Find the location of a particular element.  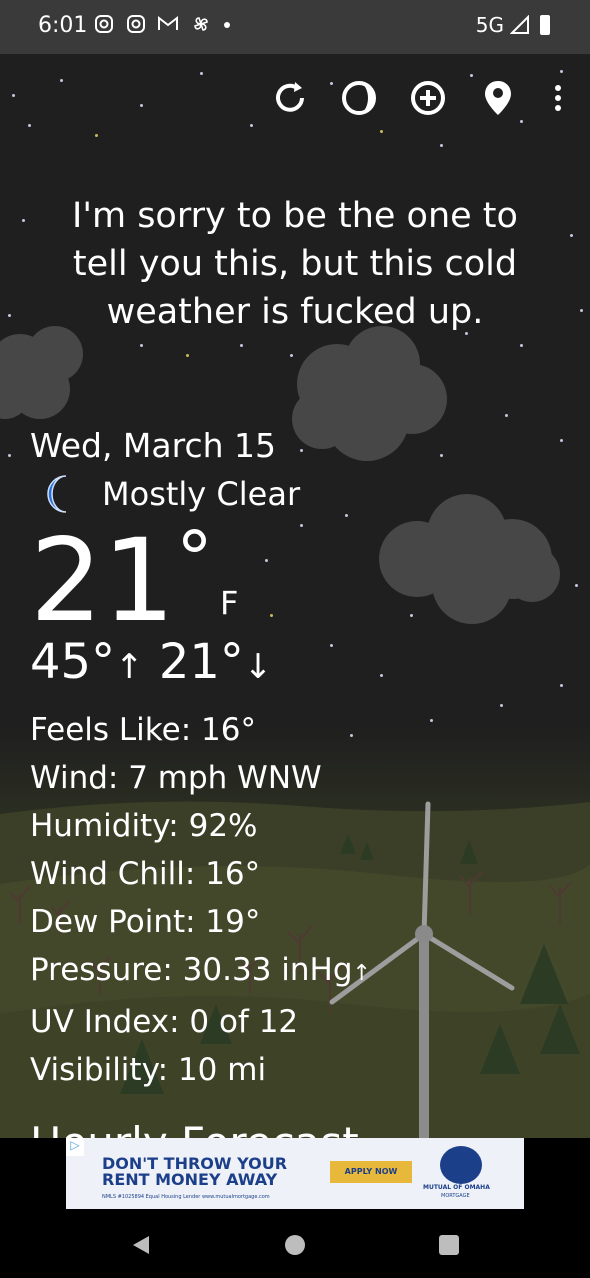

network-label: 5G is located at coordinates (489, 25).